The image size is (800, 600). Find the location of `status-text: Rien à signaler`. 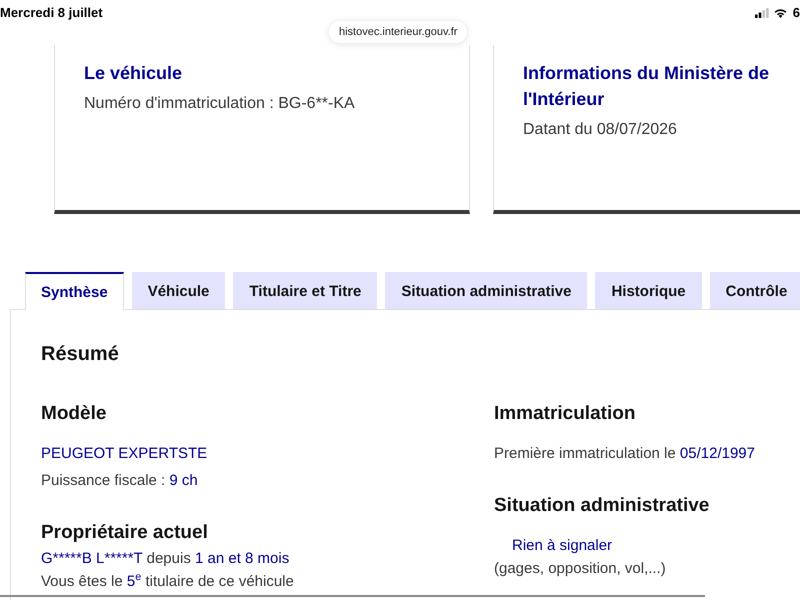

status-text: Rien à signaler is located at coordinates (562, 546).